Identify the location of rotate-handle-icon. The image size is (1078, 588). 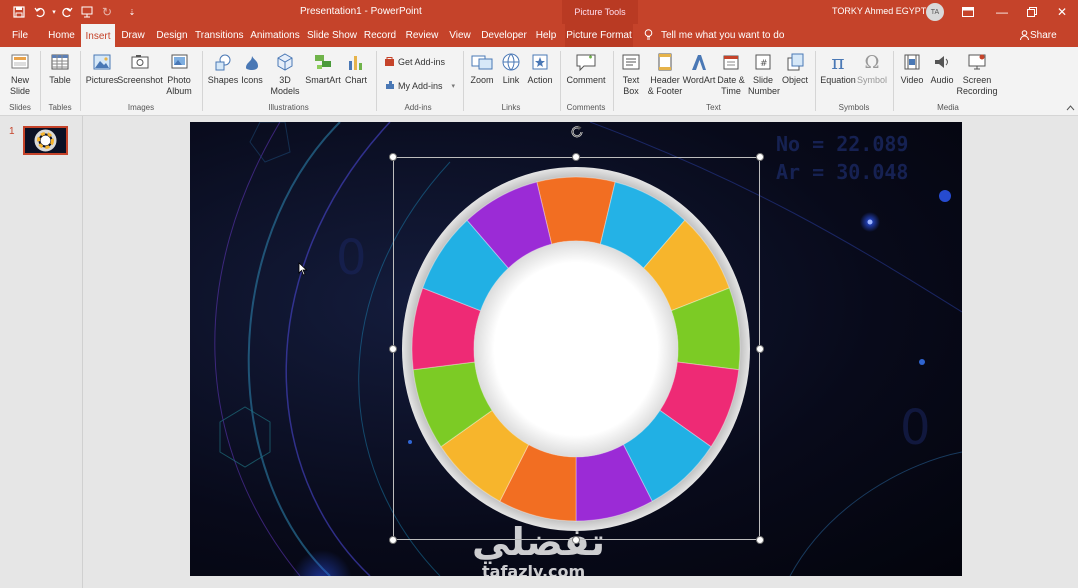
(577, 132).